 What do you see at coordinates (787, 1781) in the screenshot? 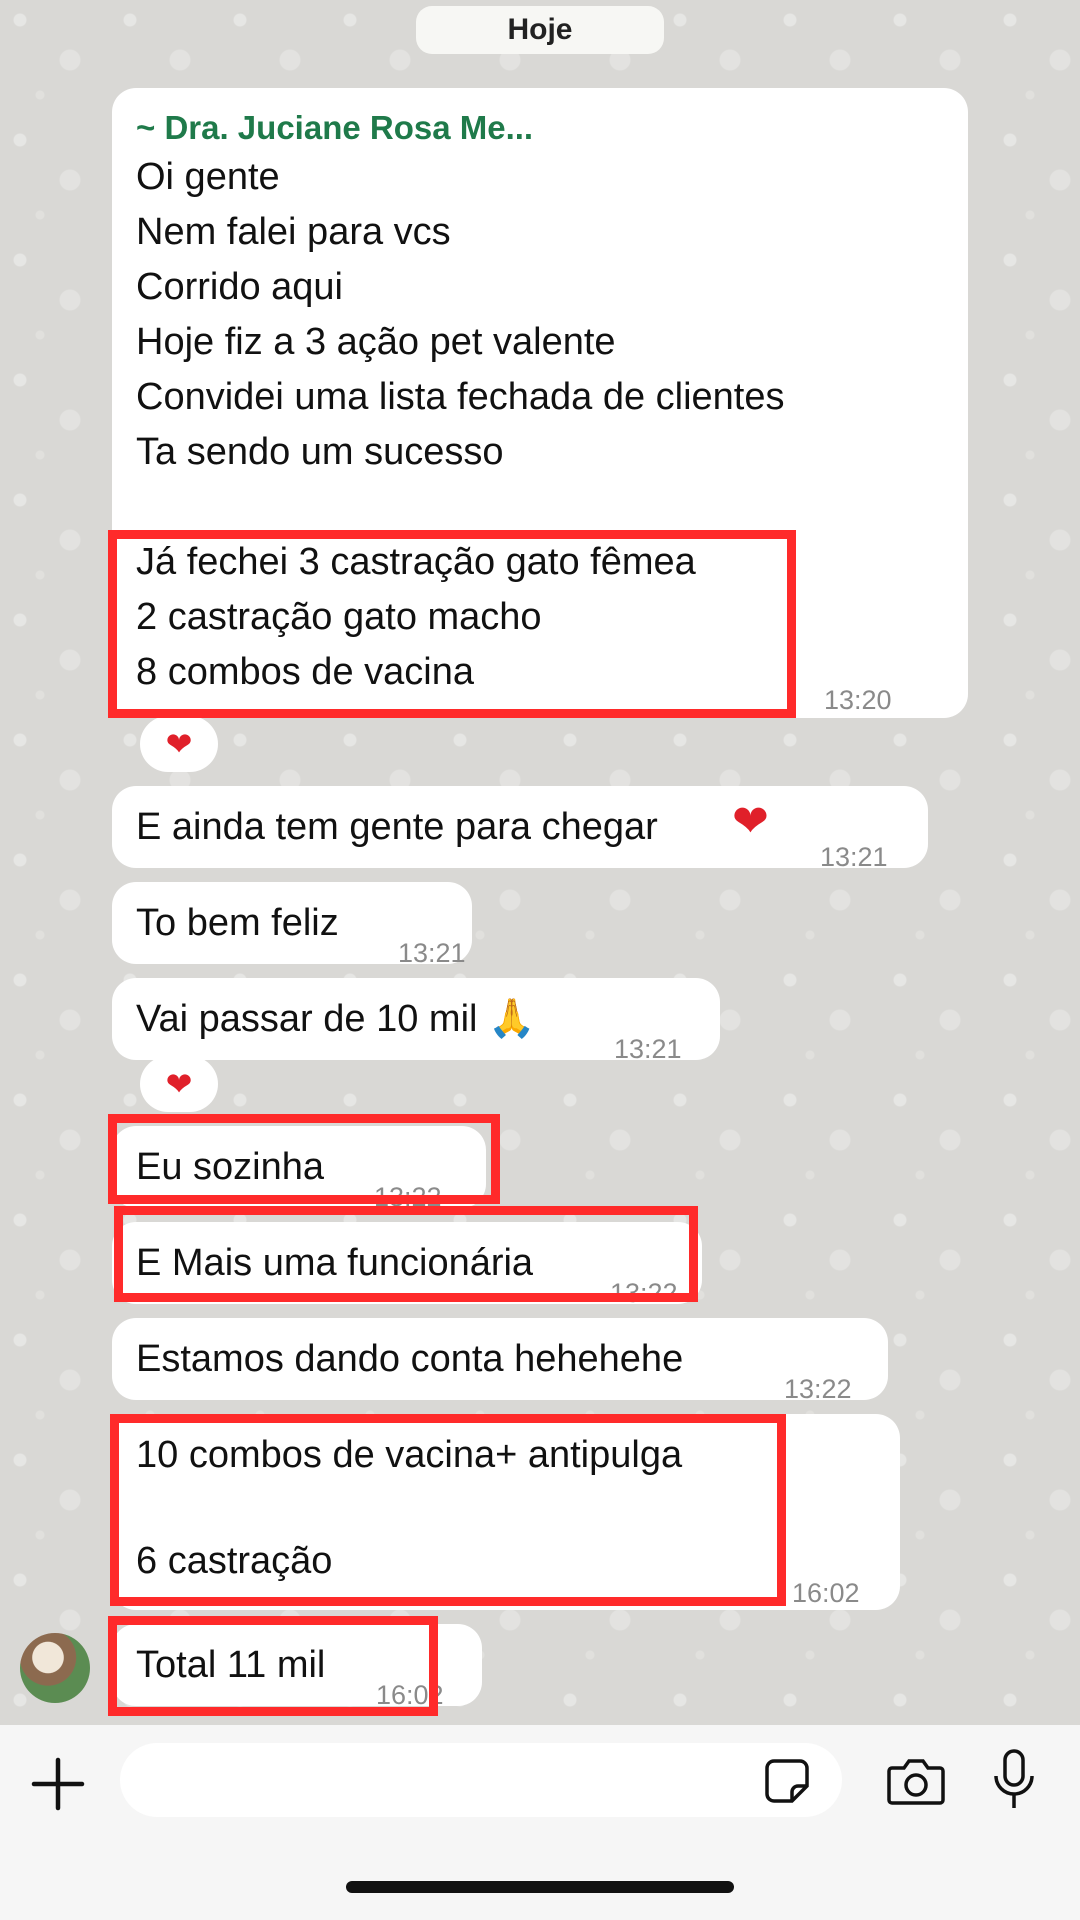
I see `sticker-icon` at bounding box center [787, 1781].